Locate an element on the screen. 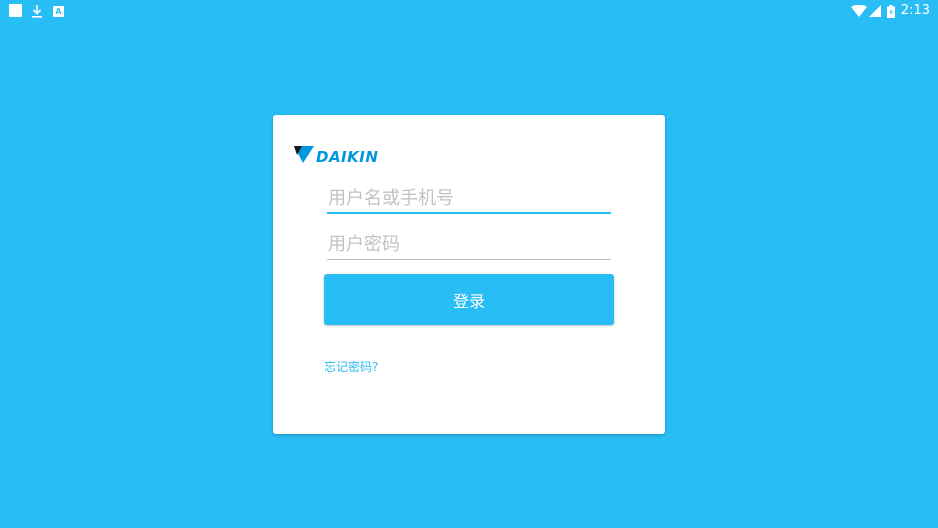 Image resolution: width=938 pixels, height=528 pixels. daikin-logo: DAIKIN is located at coordinates (336, 156).